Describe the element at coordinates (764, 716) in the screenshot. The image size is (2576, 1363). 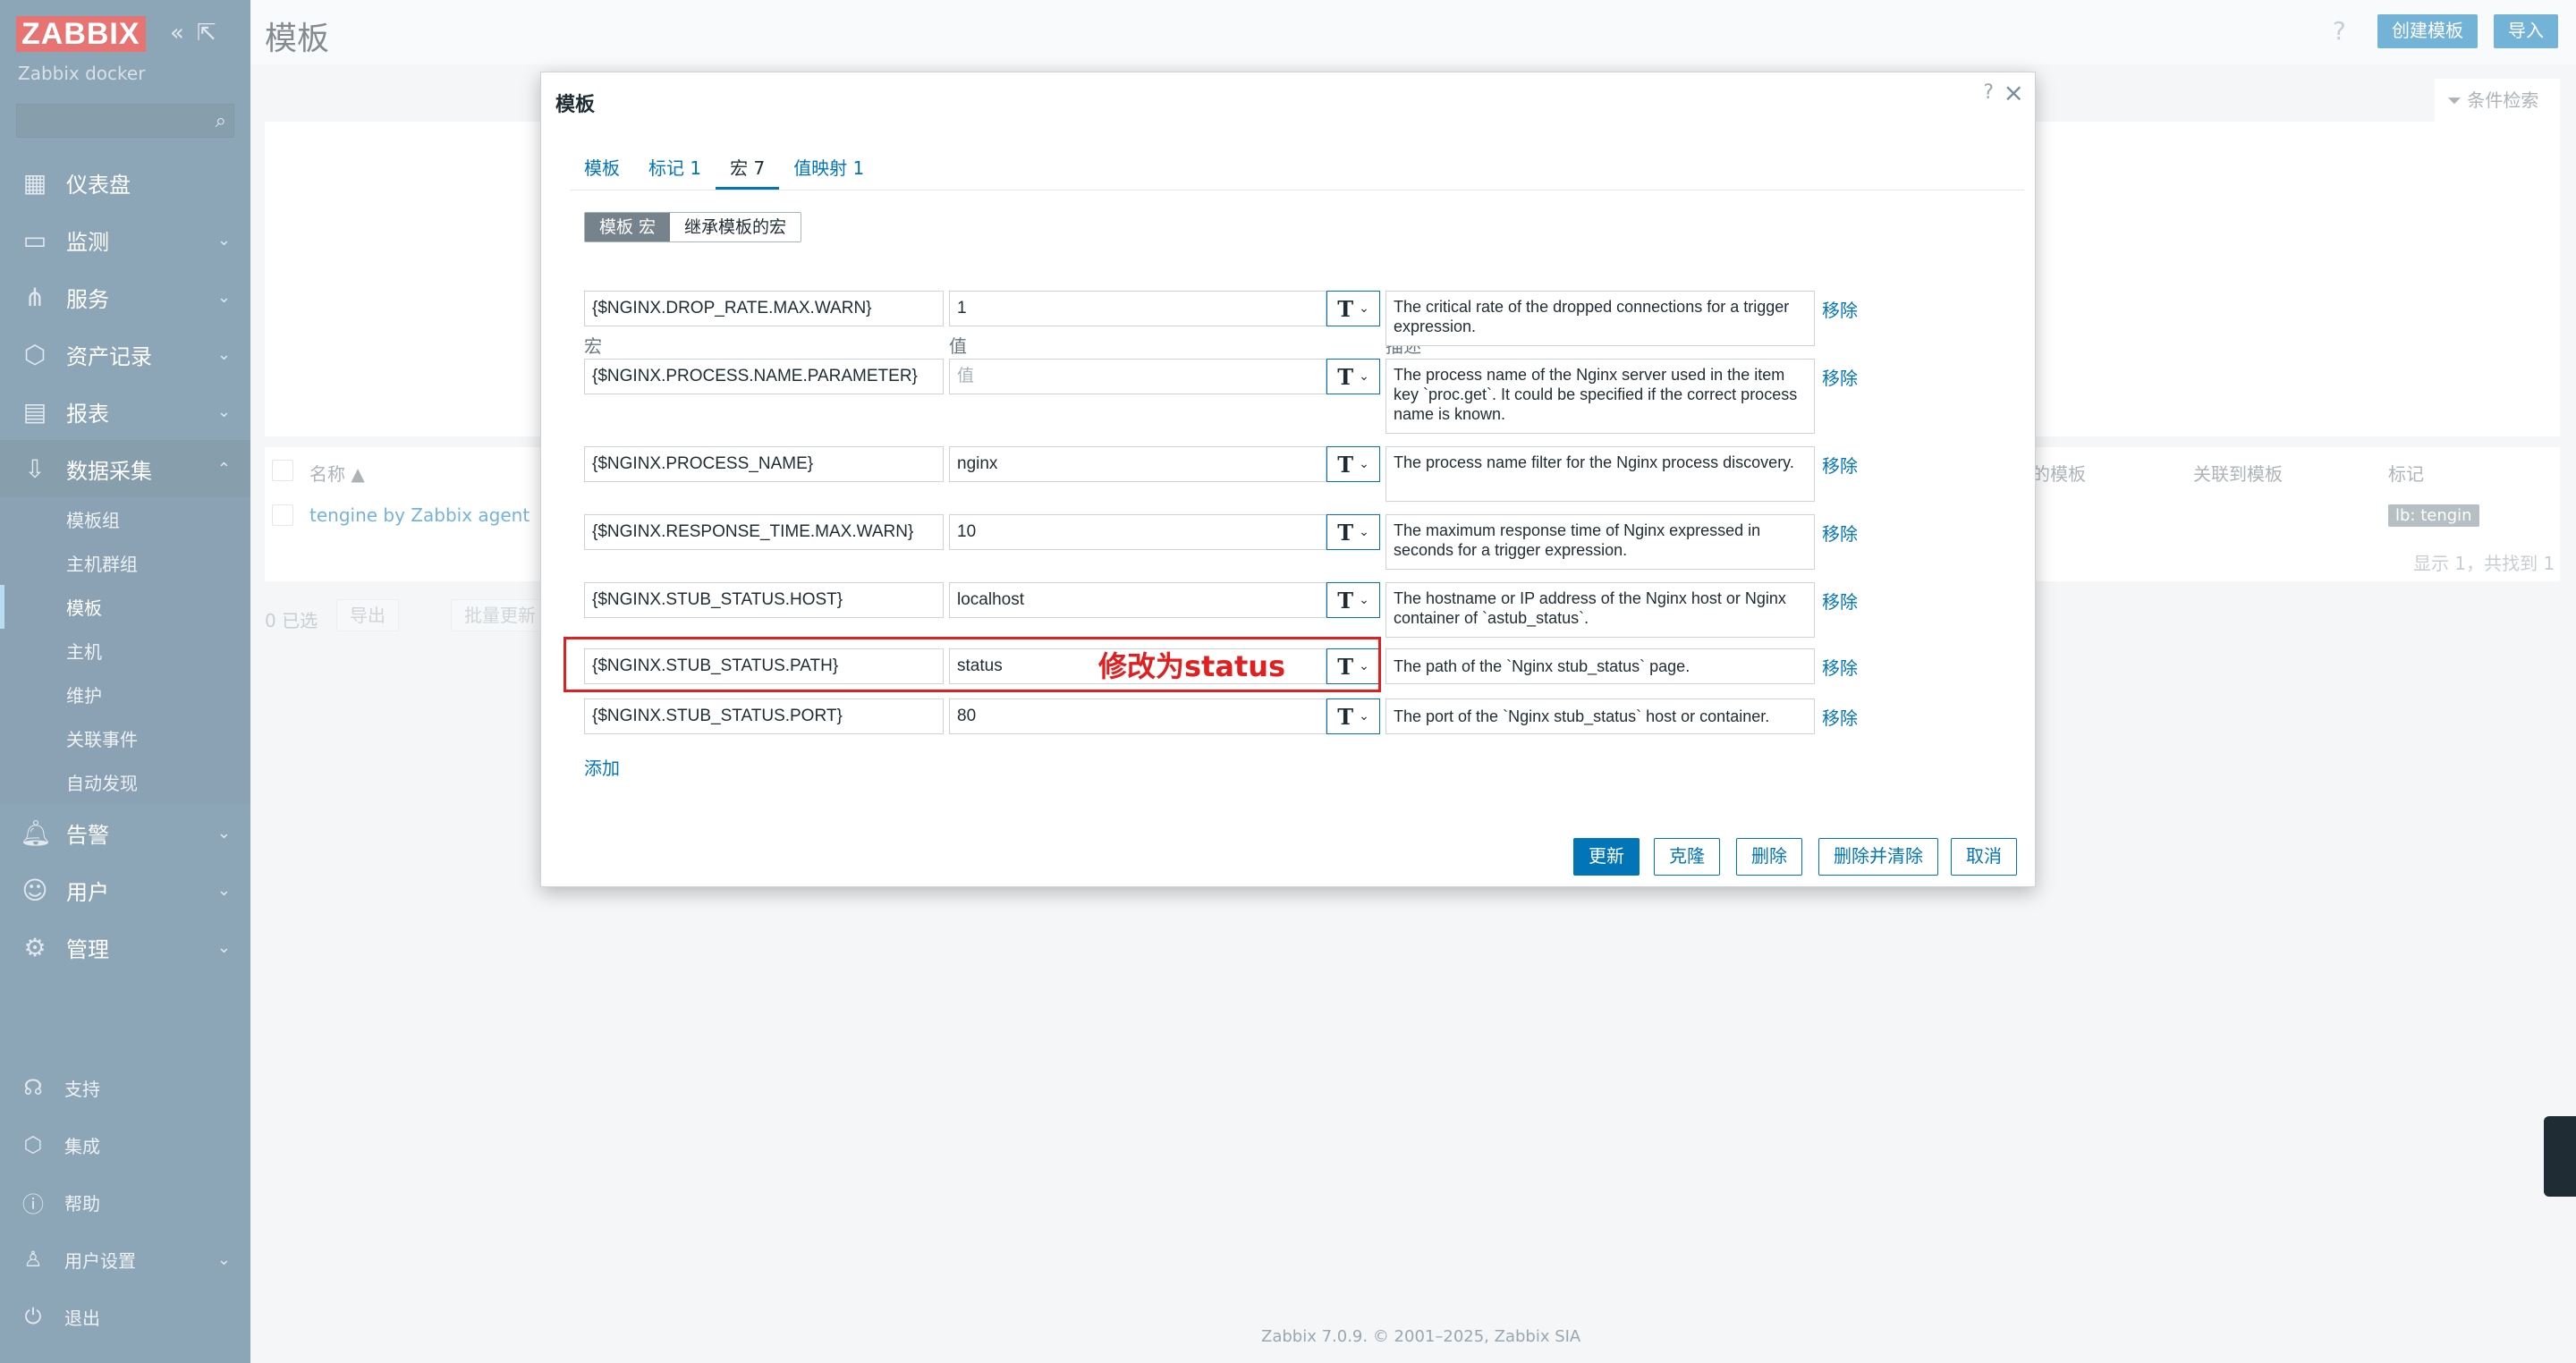
I see `macro-name-input: {$NGINX.STUB_STATUS.PORT}` at that location.